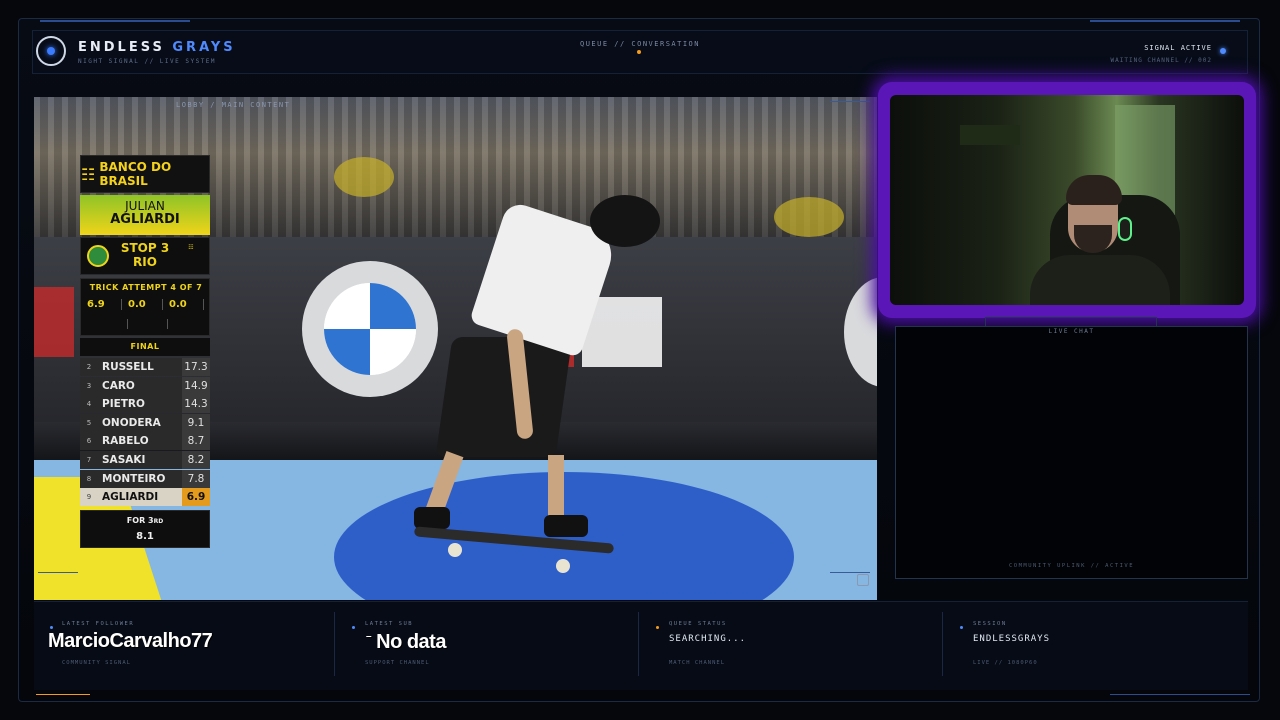 The image size is (1280, 720). What do you see at coordinates (130, 641) in the screenshot?
I see `latest-follower-value: MarcioCarvalho77` at bounding box center [130, 641].